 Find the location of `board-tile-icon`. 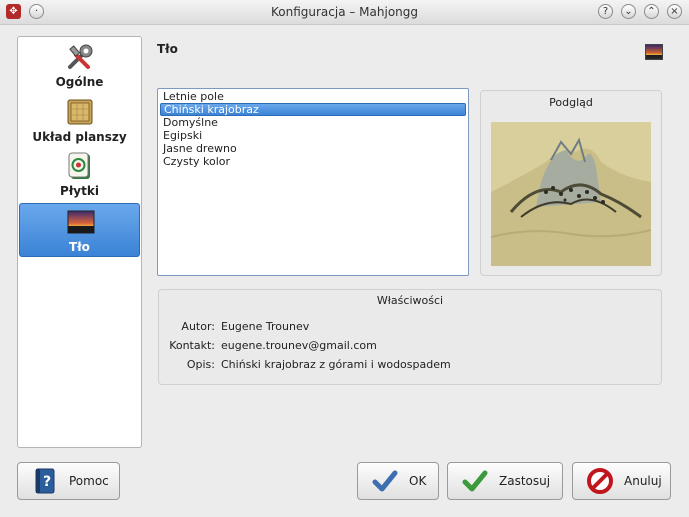

board-tile-icon is located at coordinates (80, 112).